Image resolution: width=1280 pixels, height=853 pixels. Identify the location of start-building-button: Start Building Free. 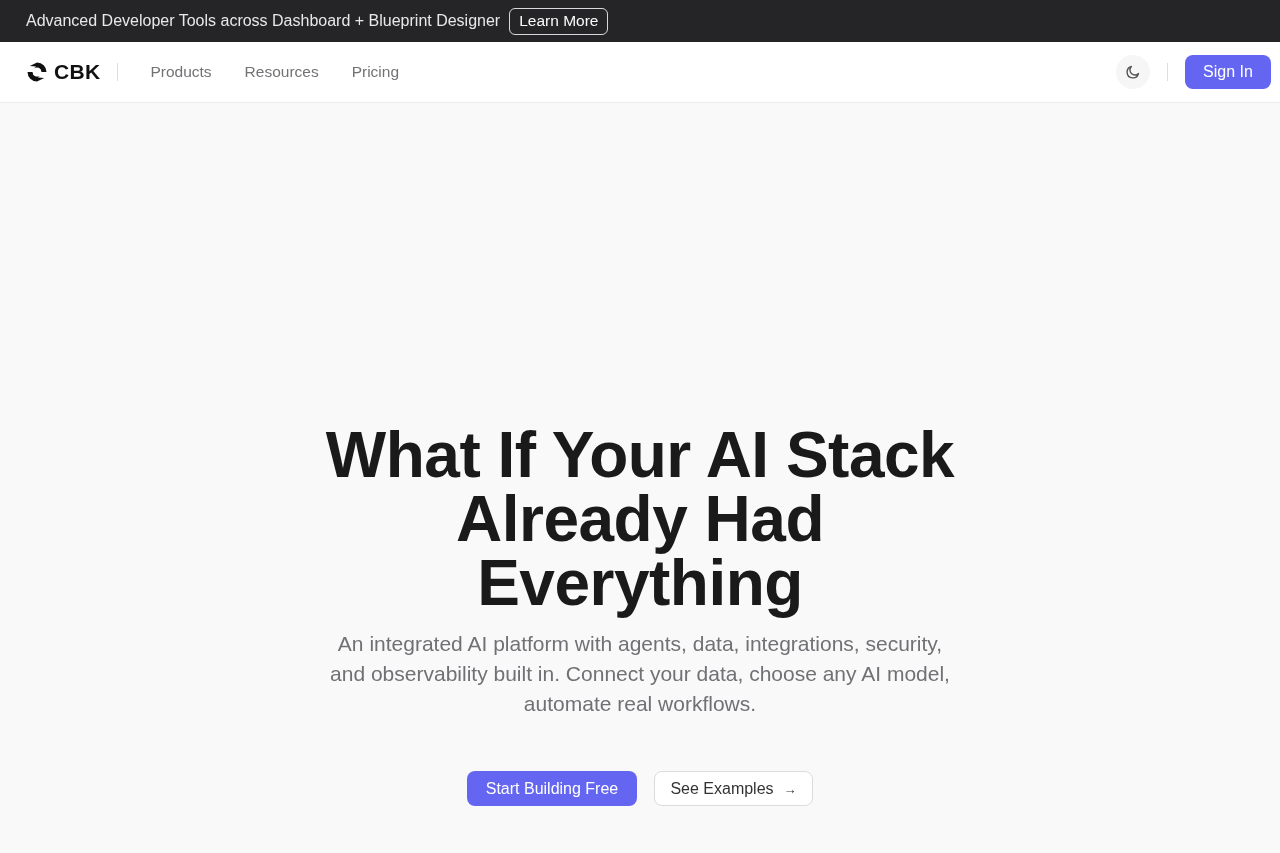
(552, 788).